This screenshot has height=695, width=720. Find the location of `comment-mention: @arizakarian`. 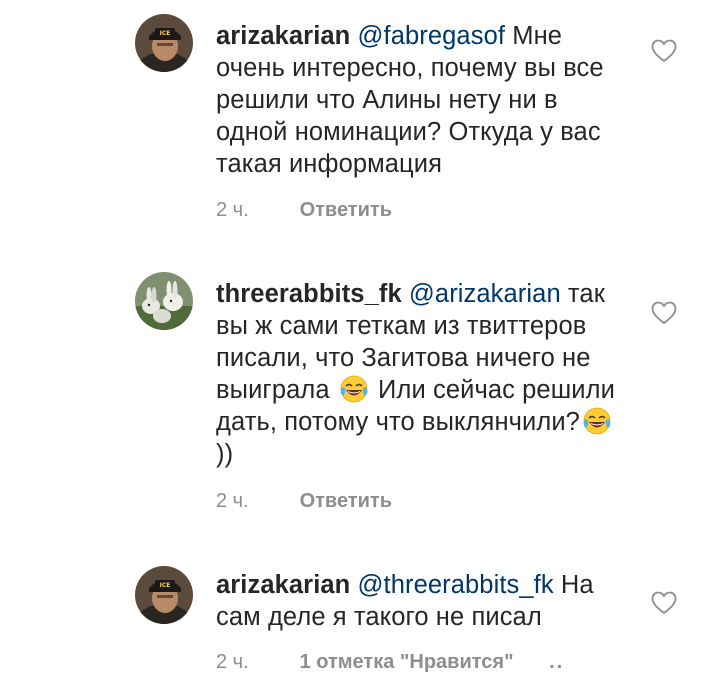

comment-mention: @arizakarian is located at coordinates (485, 294).